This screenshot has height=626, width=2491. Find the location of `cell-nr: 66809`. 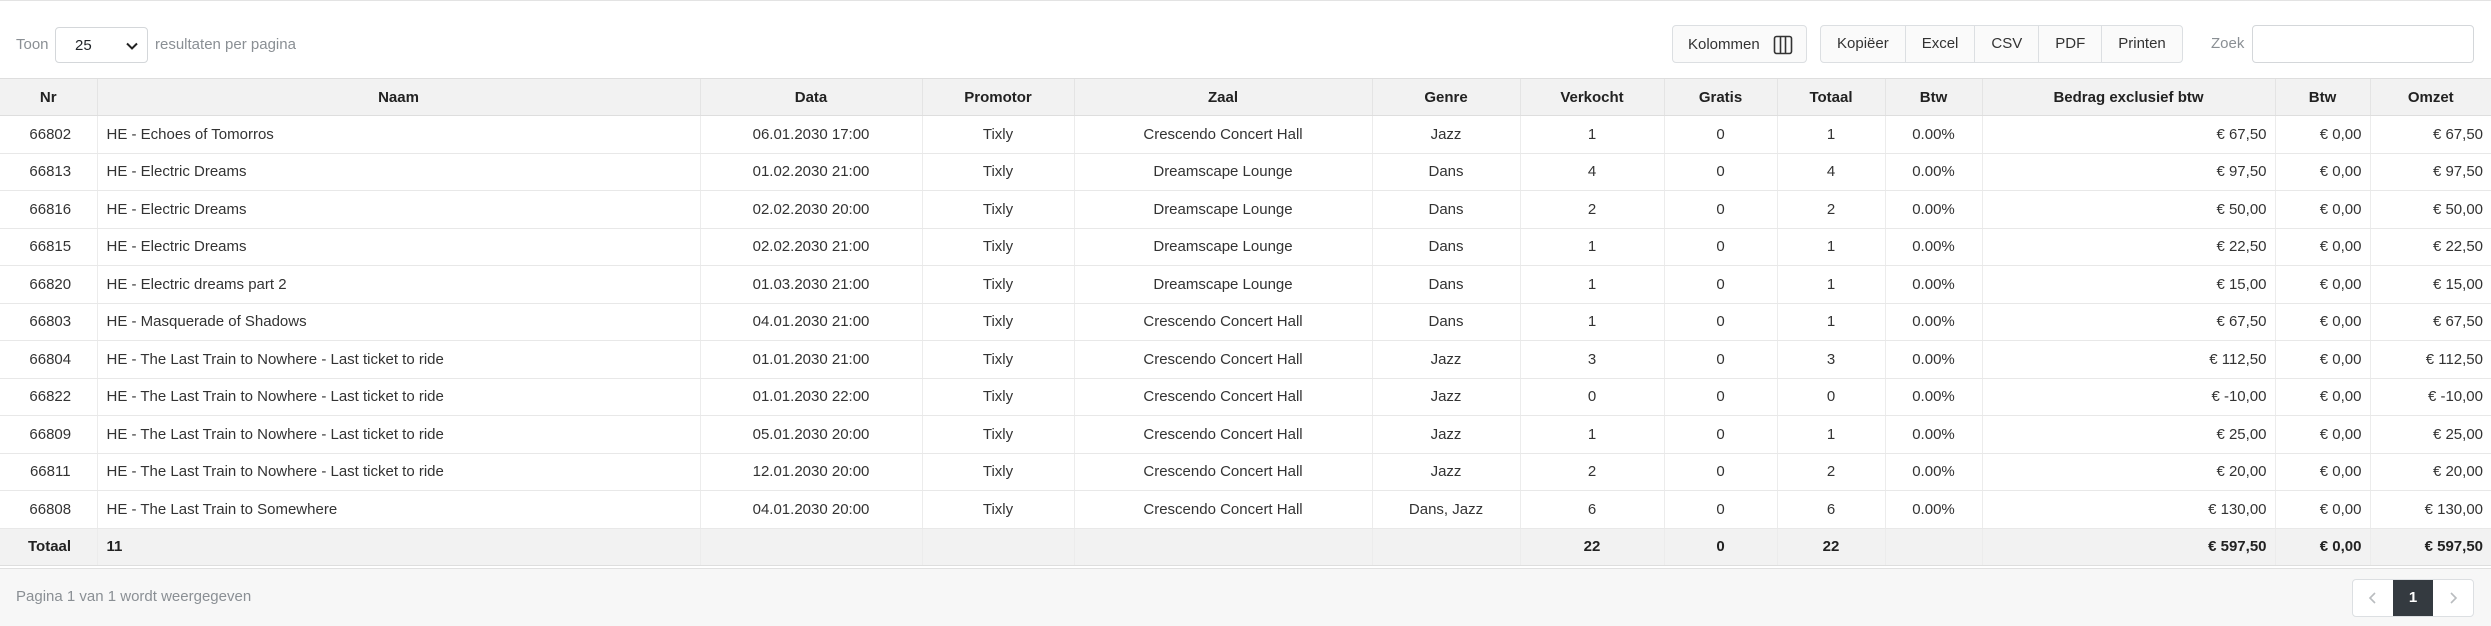

cell-nr: 66809 is located at coordinates (48, 434).